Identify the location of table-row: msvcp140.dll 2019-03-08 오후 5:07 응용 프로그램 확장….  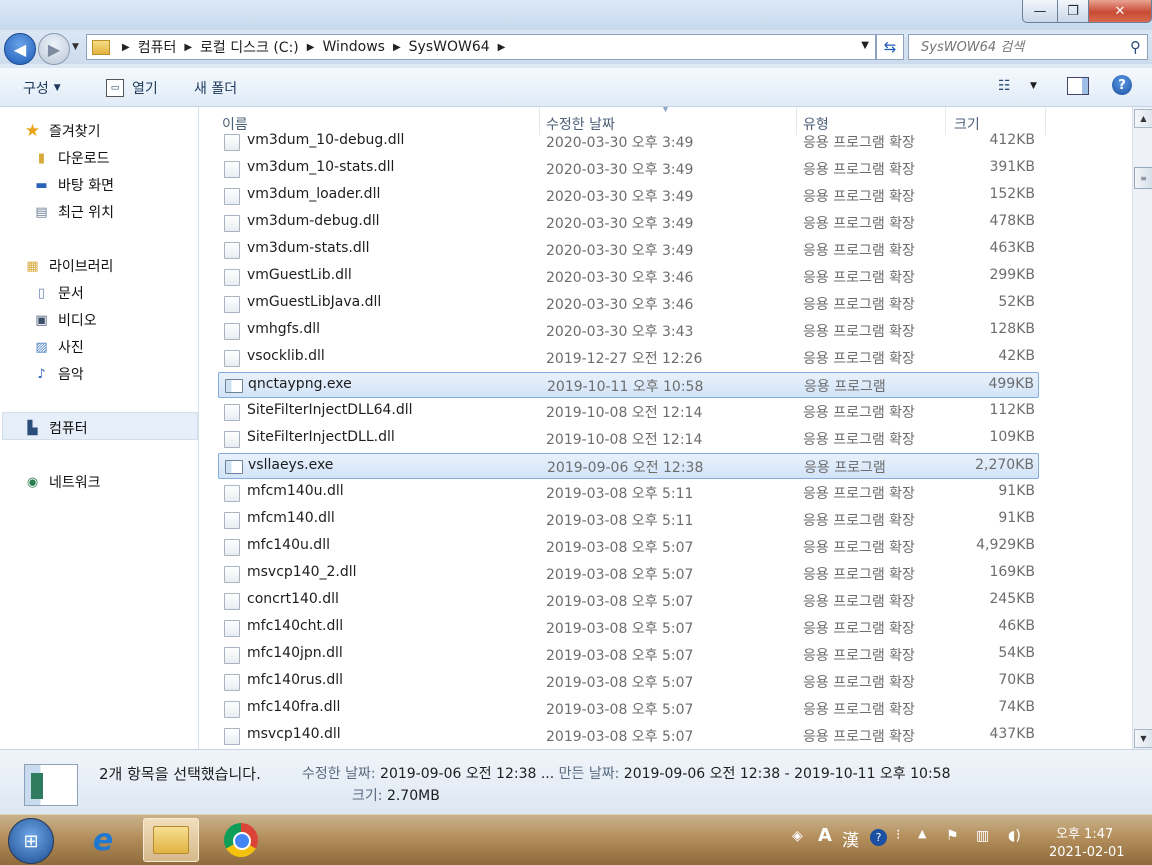
(628, 736).